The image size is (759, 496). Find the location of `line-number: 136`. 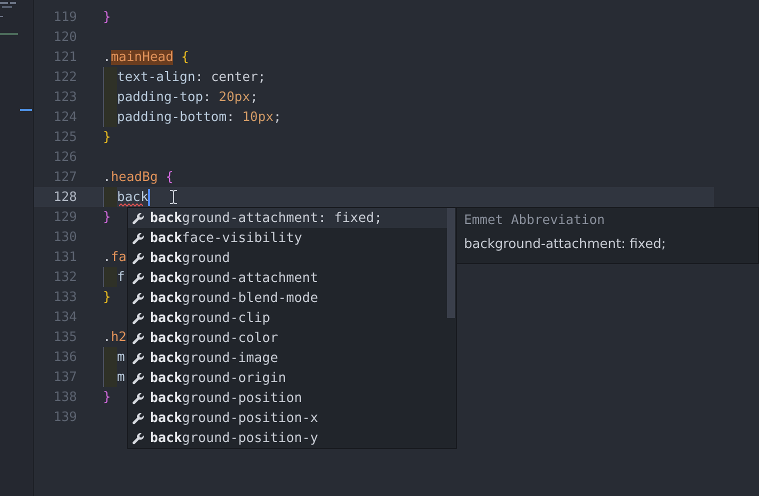

line-number: 136 is located at coordinates (64, 357).